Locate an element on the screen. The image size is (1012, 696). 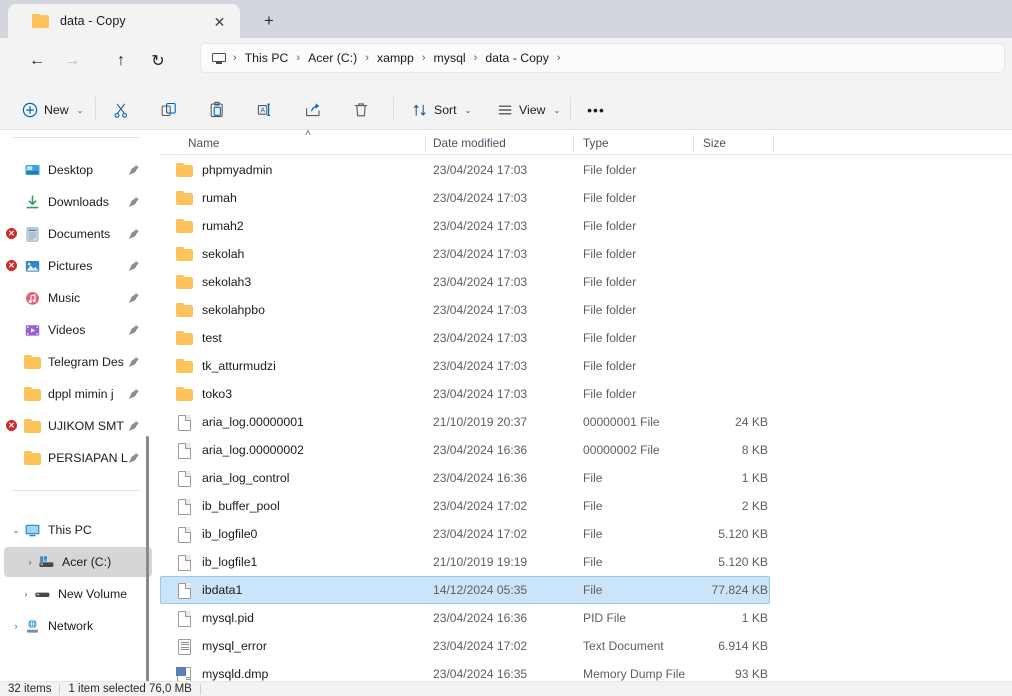
more-options-button: ••• is located at coordinates (596, 110).